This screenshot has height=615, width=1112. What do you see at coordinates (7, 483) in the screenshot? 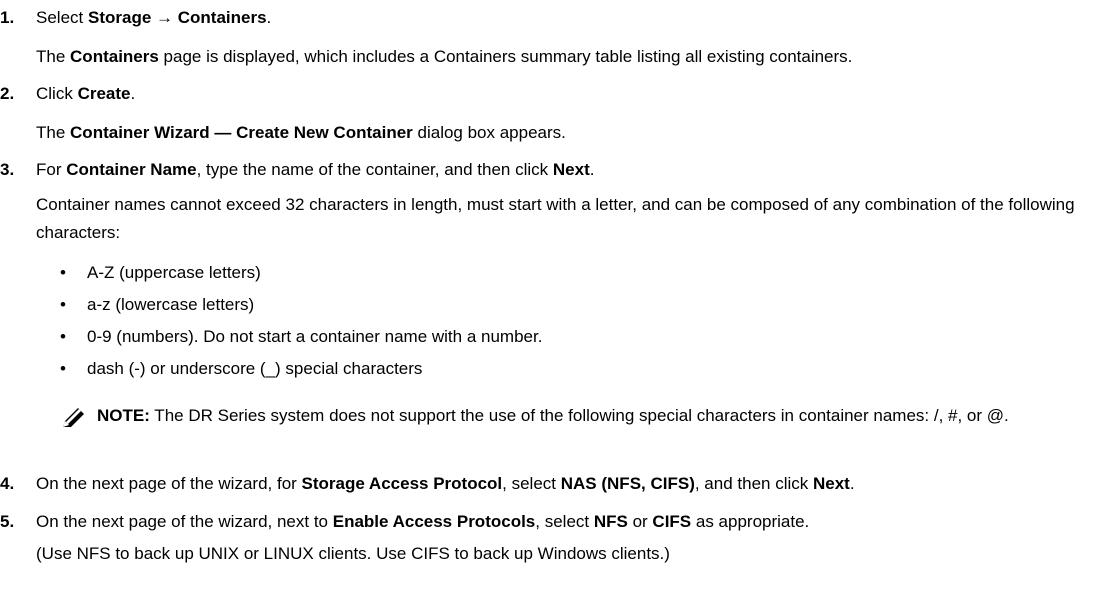
I see `step-number: 4.` at bounding box center [7, 483].